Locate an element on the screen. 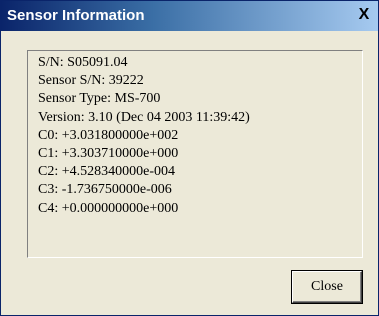 The width and height of the screenshot is (379, 316). coefficient-c1-text: C1: +3.303710000e+000 is located at coordinates (108, 154).